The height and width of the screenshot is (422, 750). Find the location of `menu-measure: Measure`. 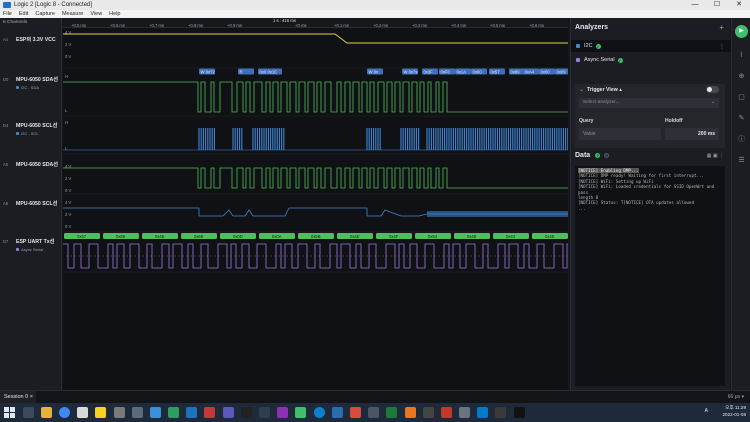

menu-measure: Measure is located at coordinates (72, 14).